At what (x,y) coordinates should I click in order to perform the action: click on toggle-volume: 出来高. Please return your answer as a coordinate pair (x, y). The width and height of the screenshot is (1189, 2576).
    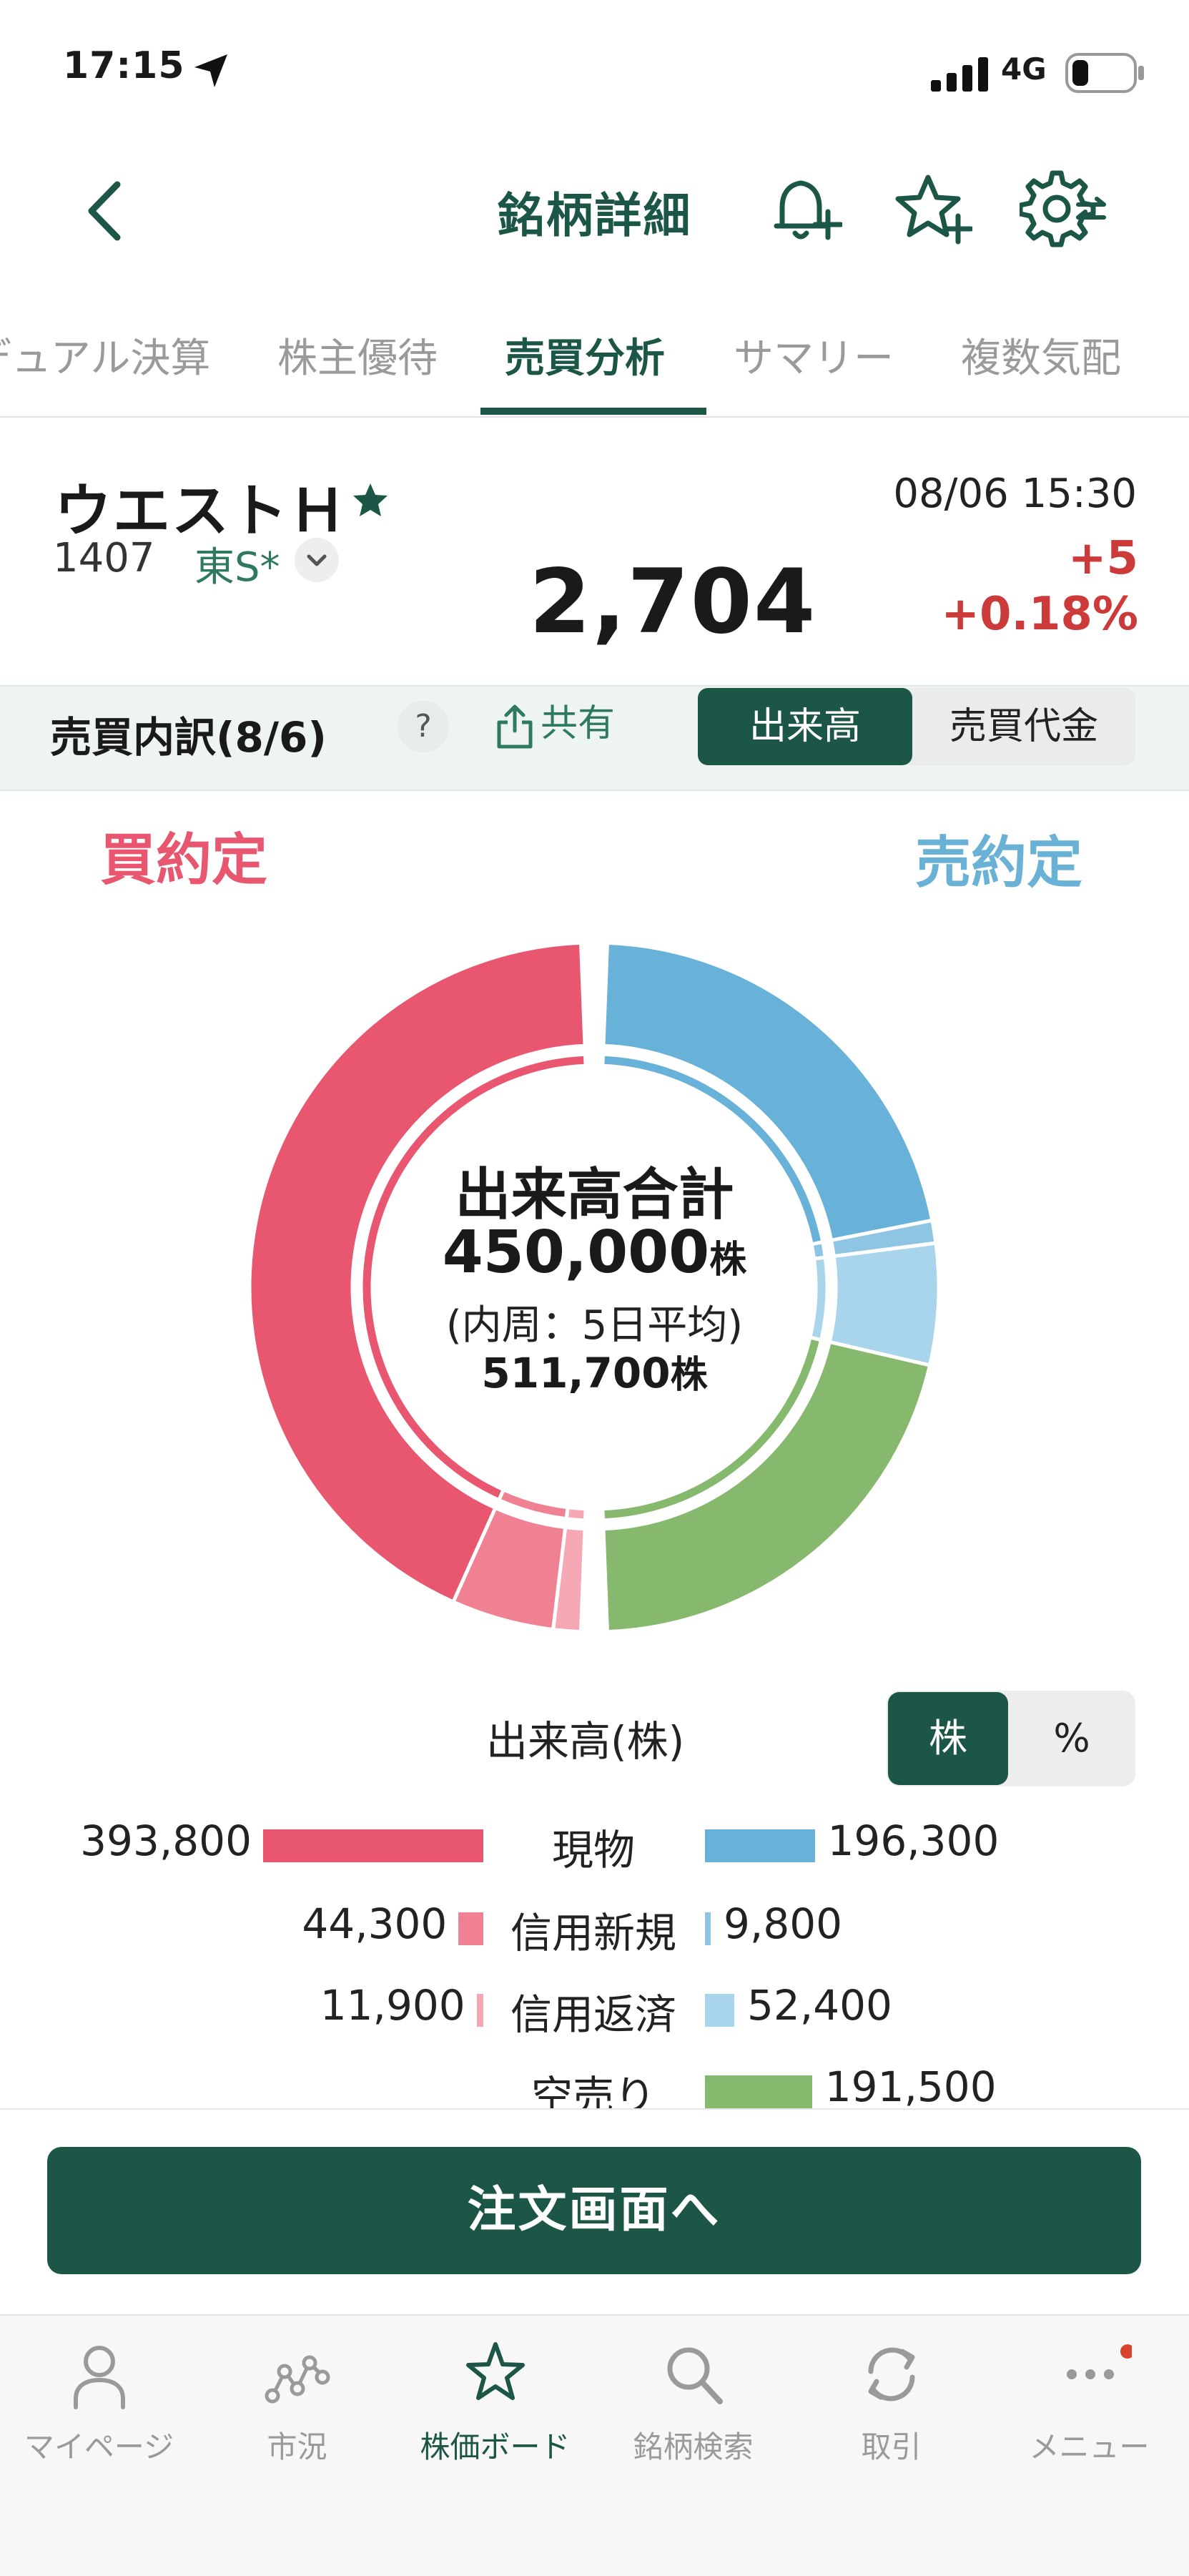
    Looking at the image, I should click on (805, 726).